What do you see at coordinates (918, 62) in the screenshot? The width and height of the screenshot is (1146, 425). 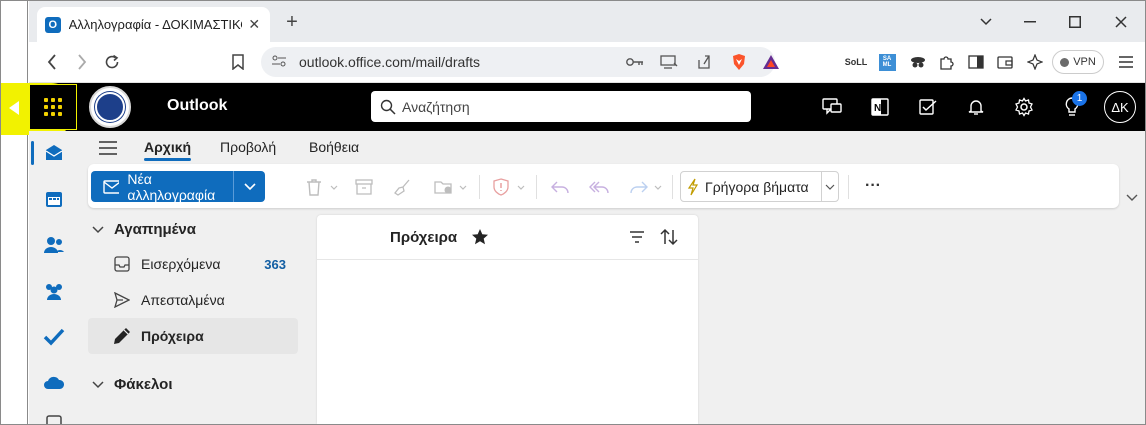 I see `extension-spy-icon` at bounding box center [918, 62].